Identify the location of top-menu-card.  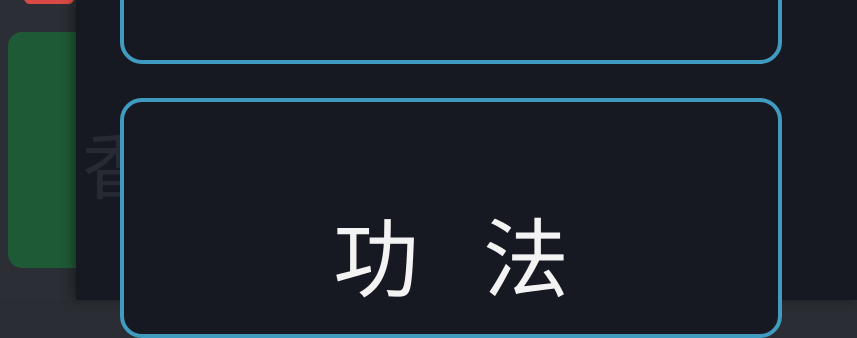
(451, 32).